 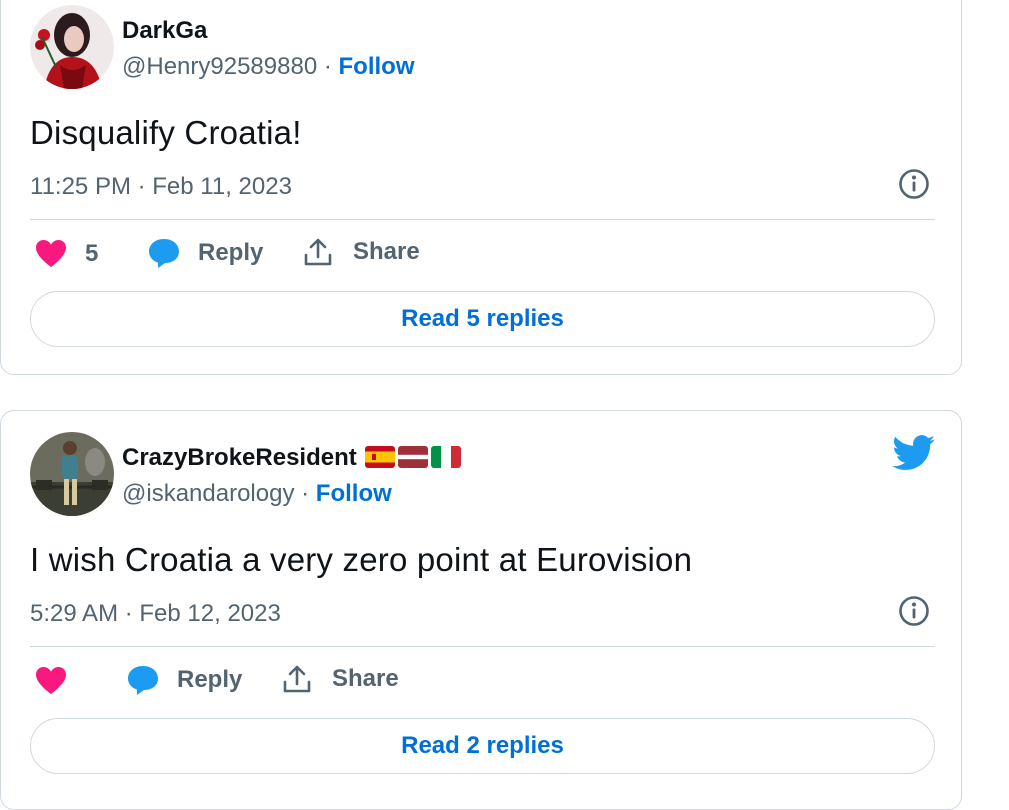 I want to click on like-count: 5, so click(x=92, y=253).